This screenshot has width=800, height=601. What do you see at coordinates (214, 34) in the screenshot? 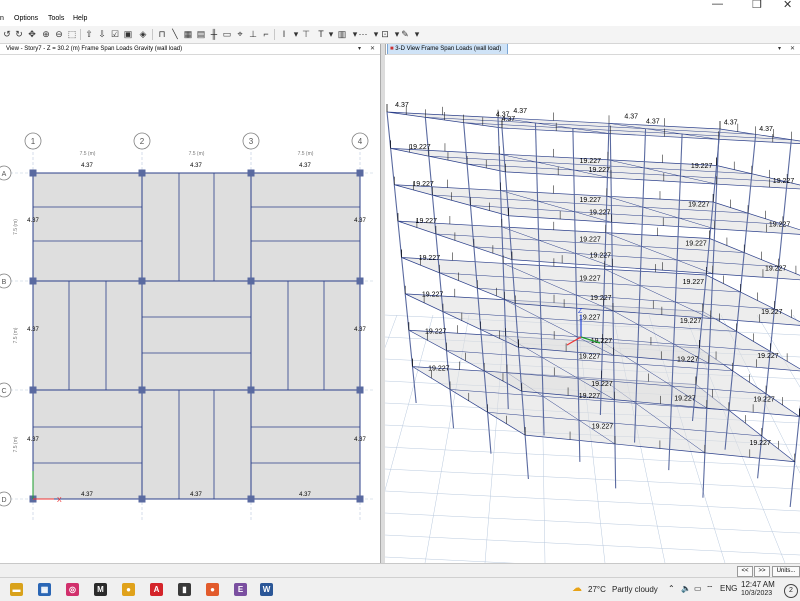
I see `beam-icon: ╫` at bounding box center [214, 34].